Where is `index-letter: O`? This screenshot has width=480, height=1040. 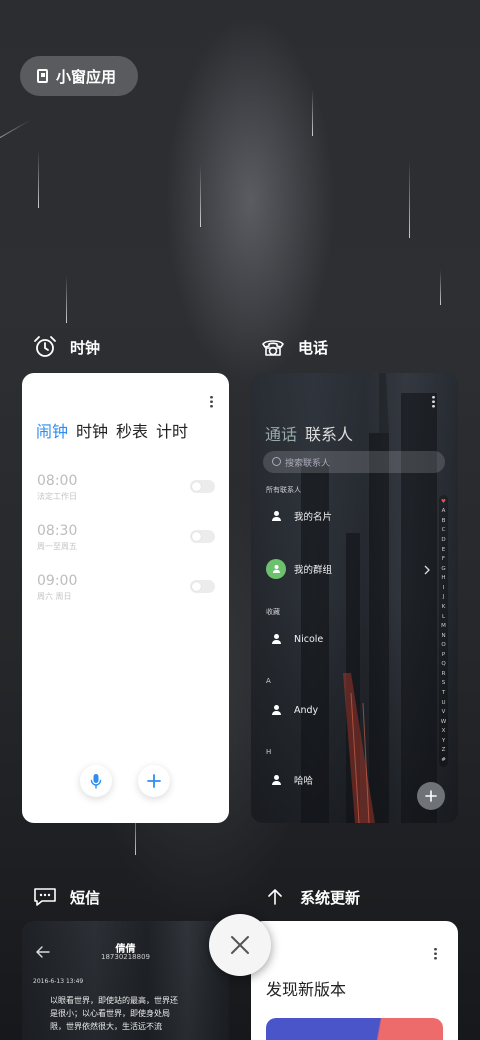
index-letter: O is located at coordinates (443, 645).